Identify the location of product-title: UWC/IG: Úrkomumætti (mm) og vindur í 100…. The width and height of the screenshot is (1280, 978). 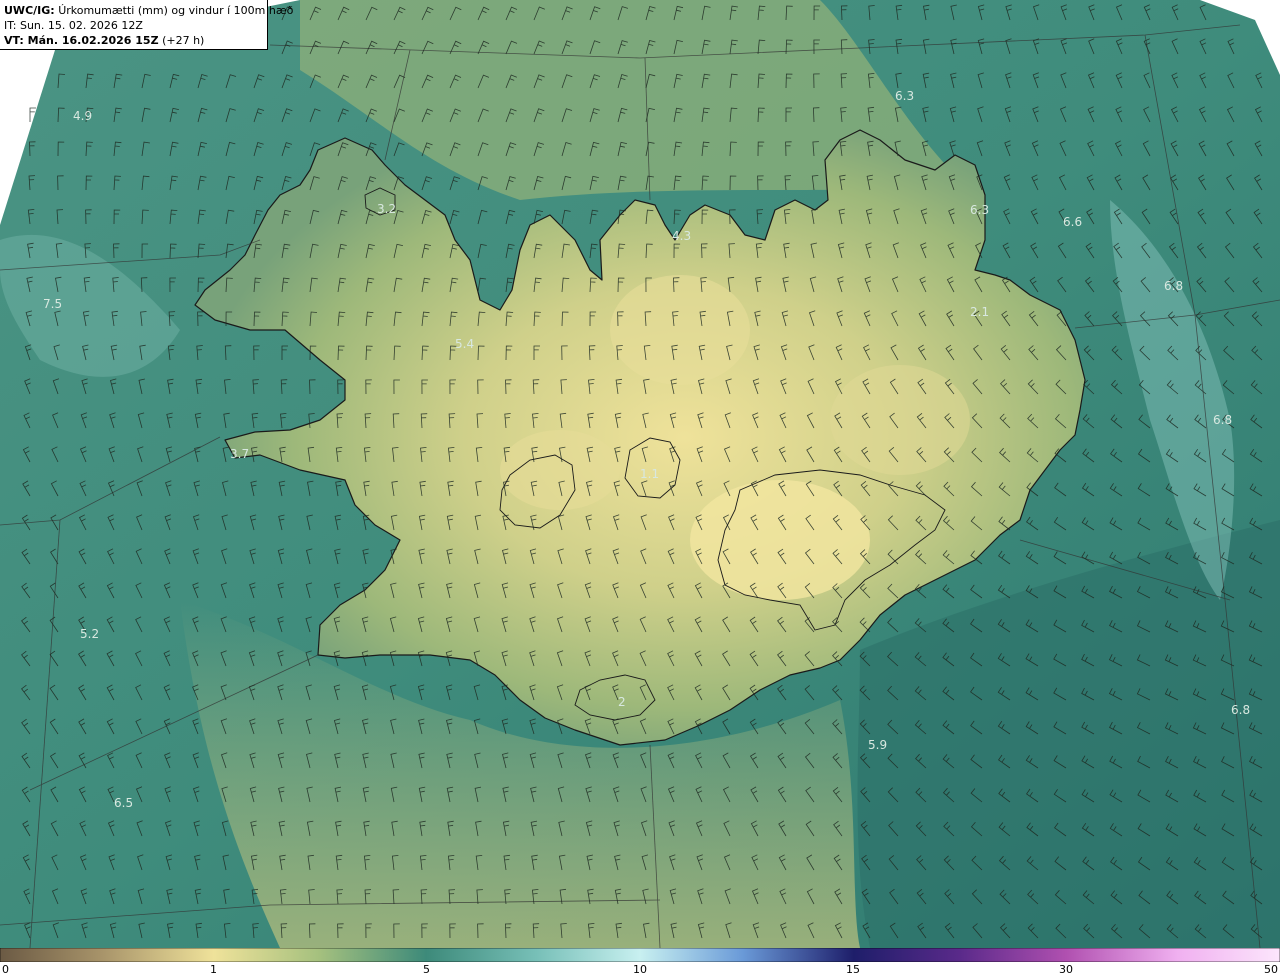
(148, 10).